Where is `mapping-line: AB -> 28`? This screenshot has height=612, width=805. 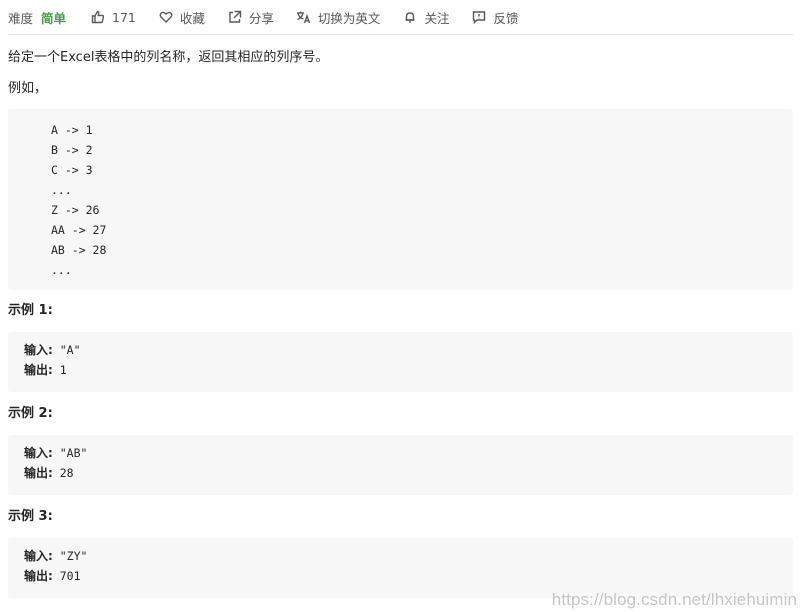 mapping-line: AB -> 28 is located at coordinates (79, 250).